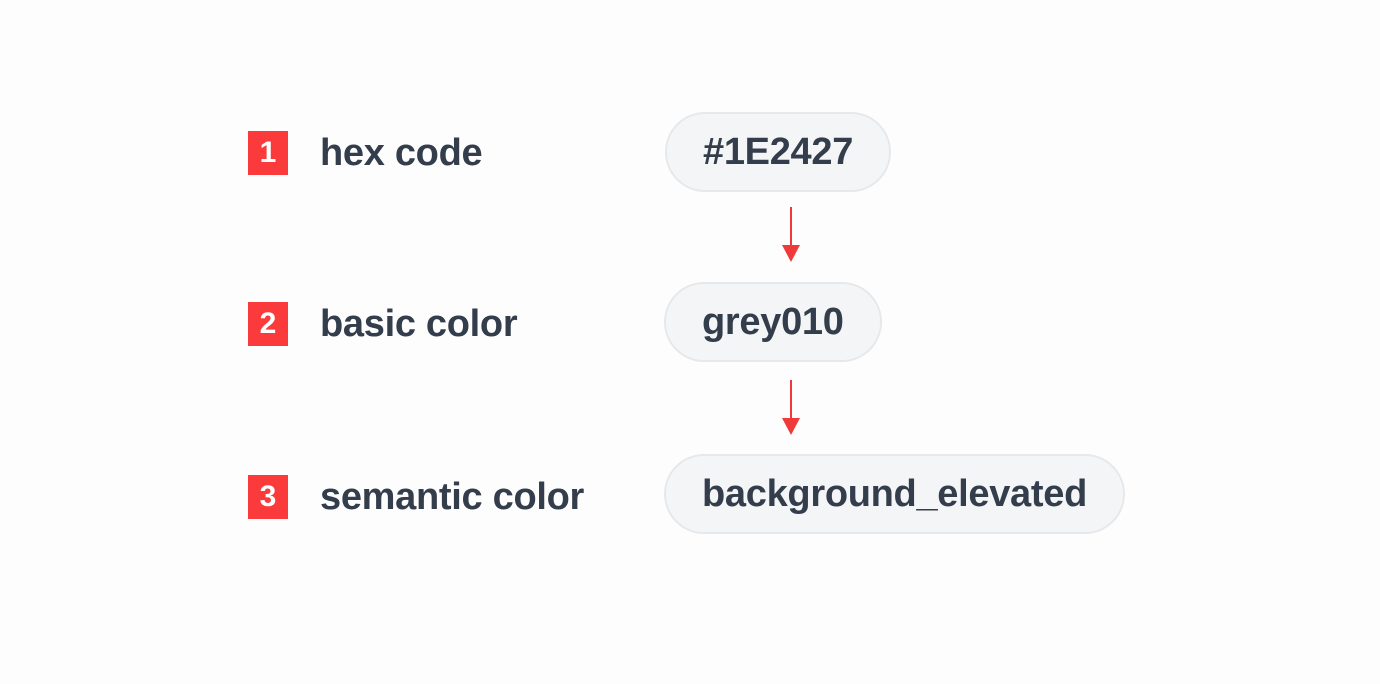  I want to click on step-3-value-pill: background_elevated, so click(894, 494).